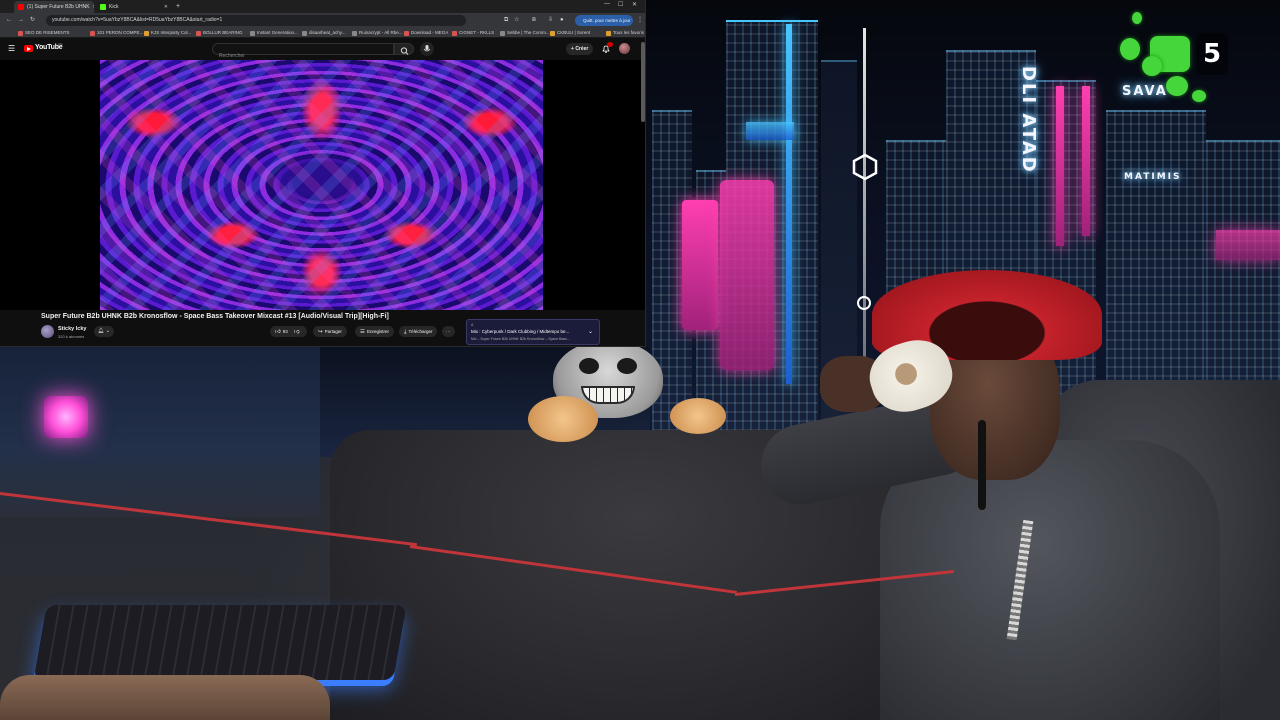 The height and width of the screenshot is (720, 1280). Describe the element at coordinates (625, 33) in the screenshot. I see `all-bookmarks: Tous les favoris` at that location.